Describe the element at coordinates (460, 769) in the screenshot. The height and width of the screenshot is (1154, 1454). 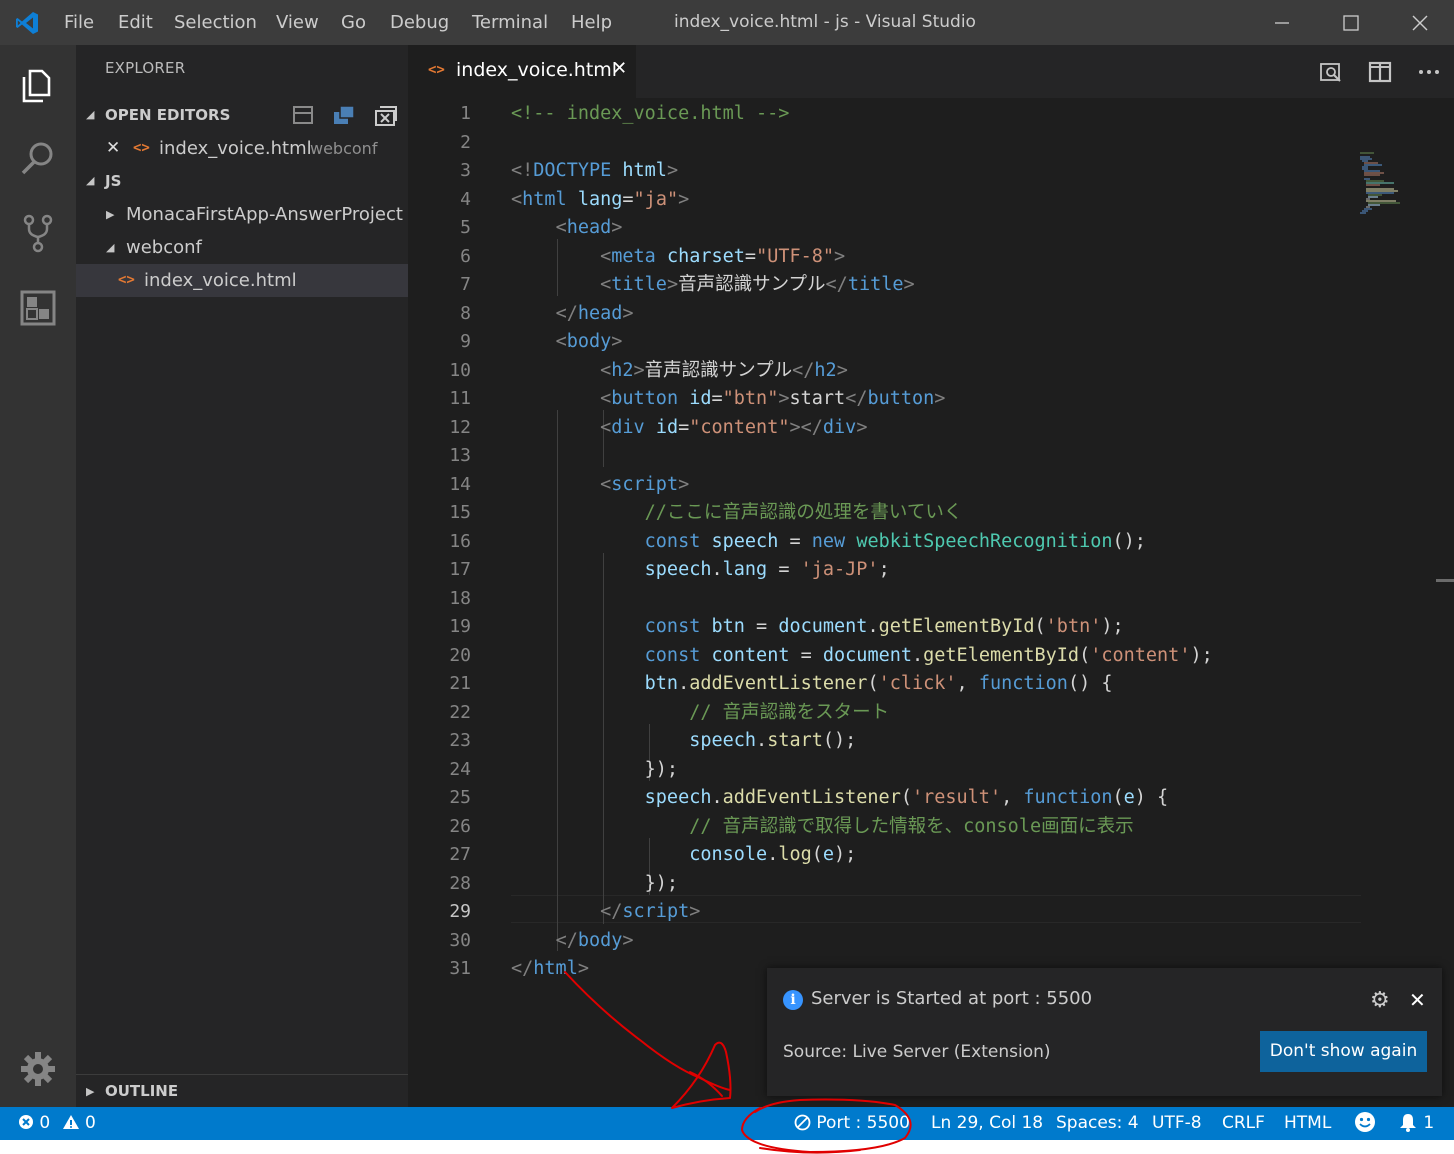
I see `line-number: 24` at that location.